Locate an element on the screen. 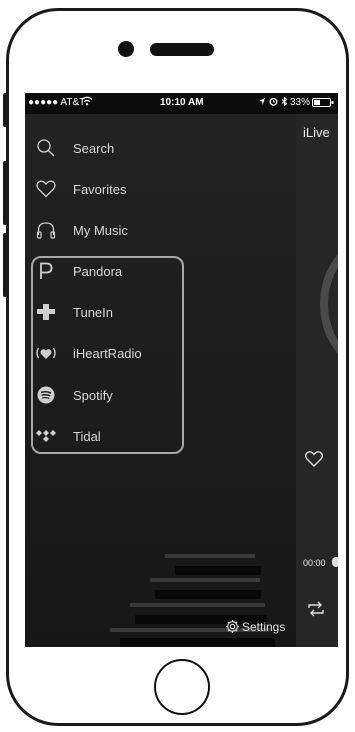  menu-item-iheartradio: iHeartRadio is located at coordinates (110, 353).